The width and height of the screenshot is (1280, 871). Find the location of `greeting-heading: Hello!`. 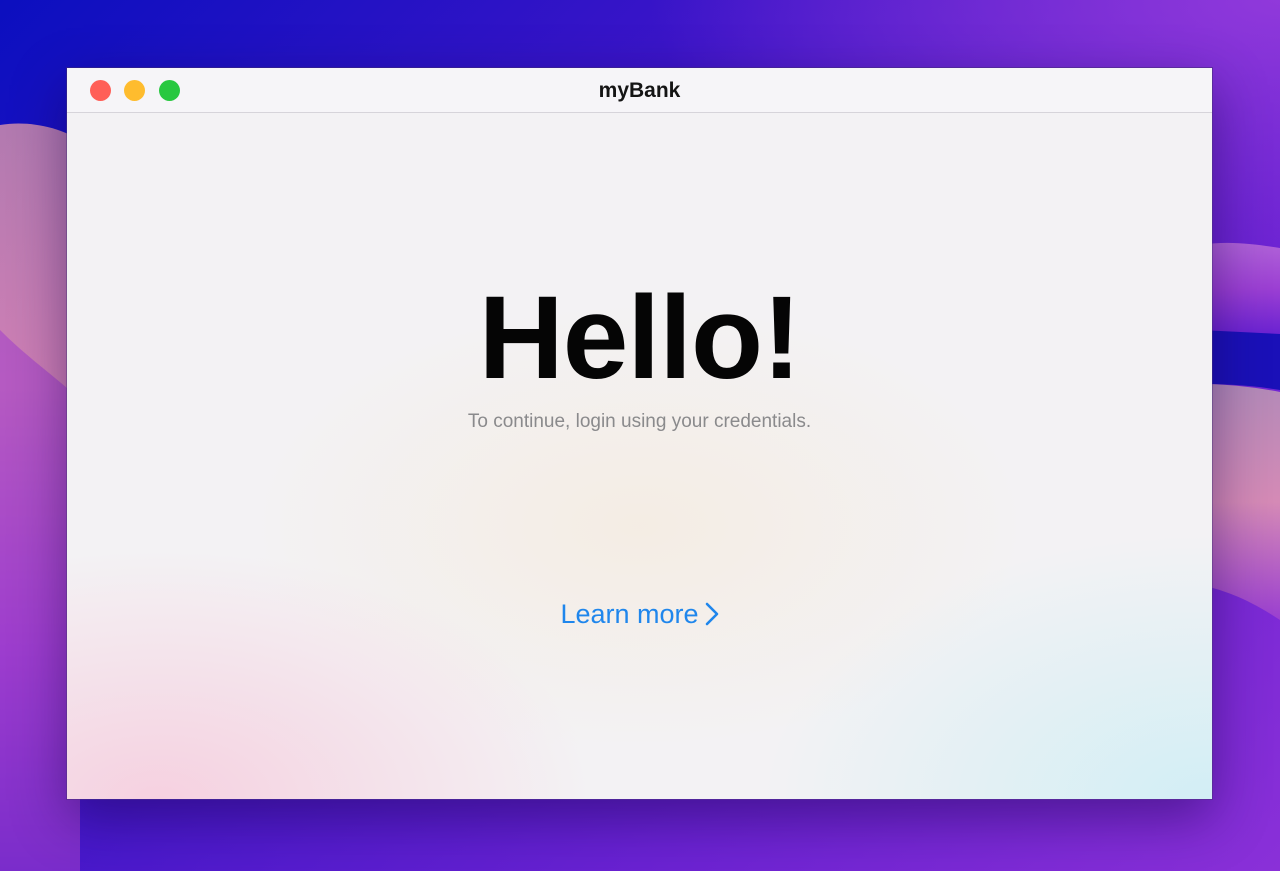

greeting-heading: Hello! is located at coordinates (640, 338).